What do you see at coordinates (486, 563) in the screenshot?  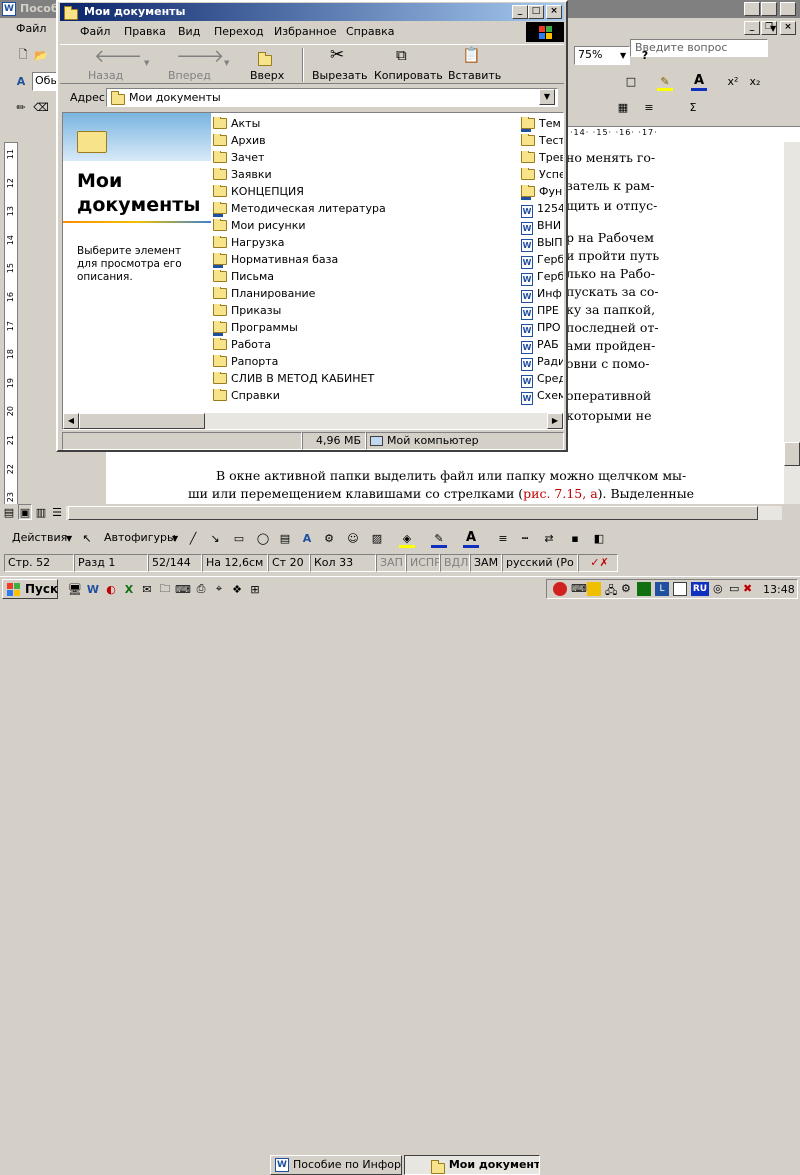 I see `status-ovr: ЗАМ` at bounding box center [486, 563].